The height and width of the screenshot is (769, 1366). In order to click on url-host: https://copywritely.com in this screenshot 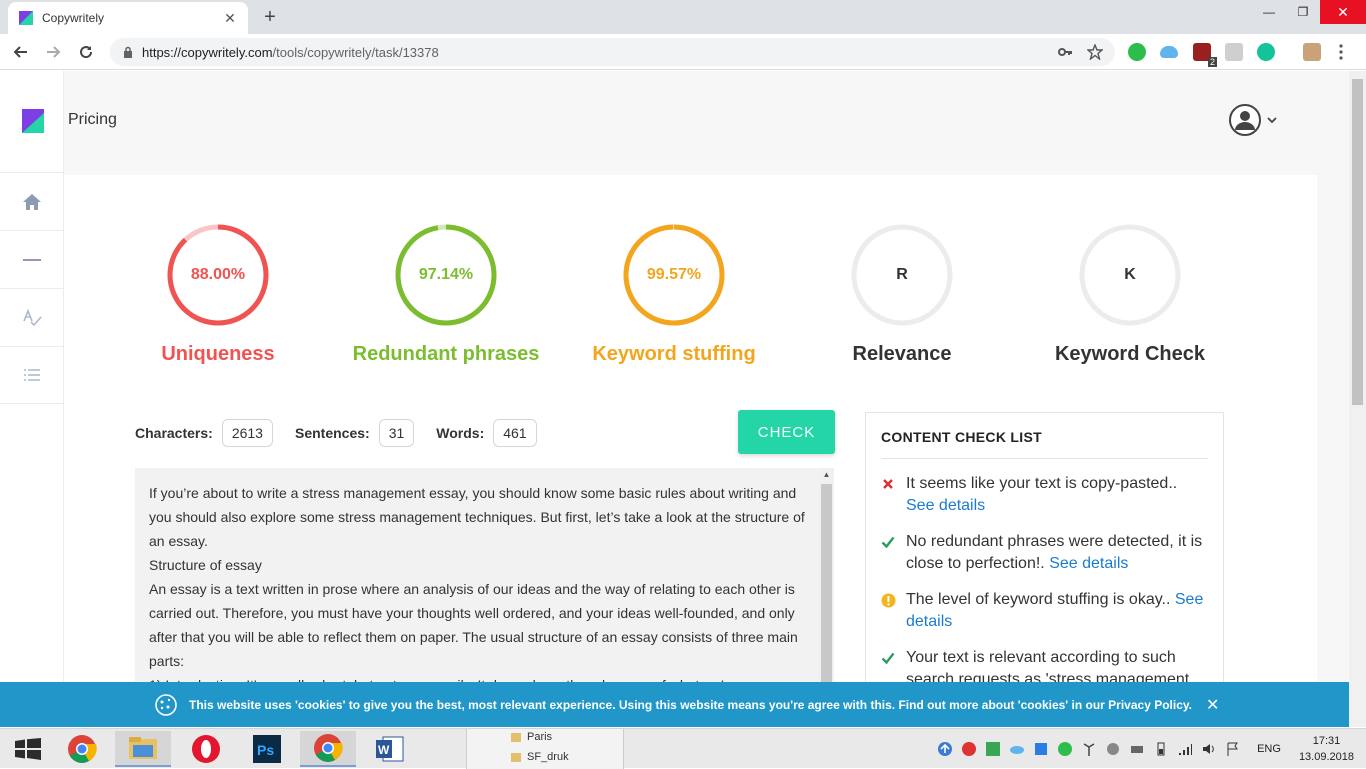, I will do `click(207, 52)`.